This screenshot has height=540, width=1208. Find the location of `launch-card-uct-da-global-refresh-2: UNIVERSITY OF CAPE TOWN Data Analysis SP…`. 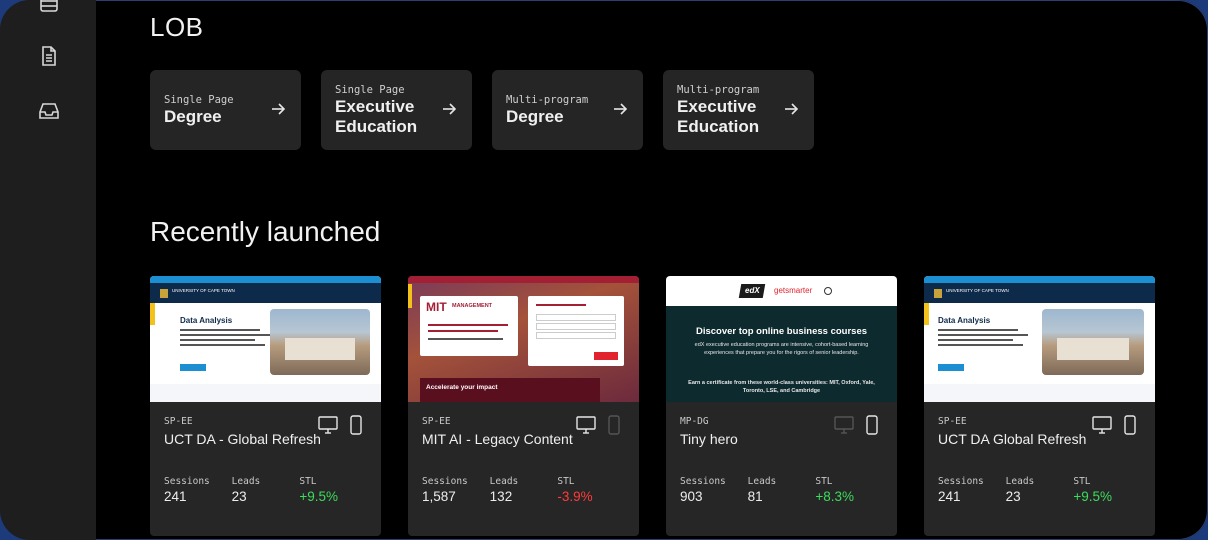

launch-card-uct-da-global-refresh-2: UNIVERSITY OF CAPE TOWN Data Analysis SP… is located at coordinates (1039, 406).